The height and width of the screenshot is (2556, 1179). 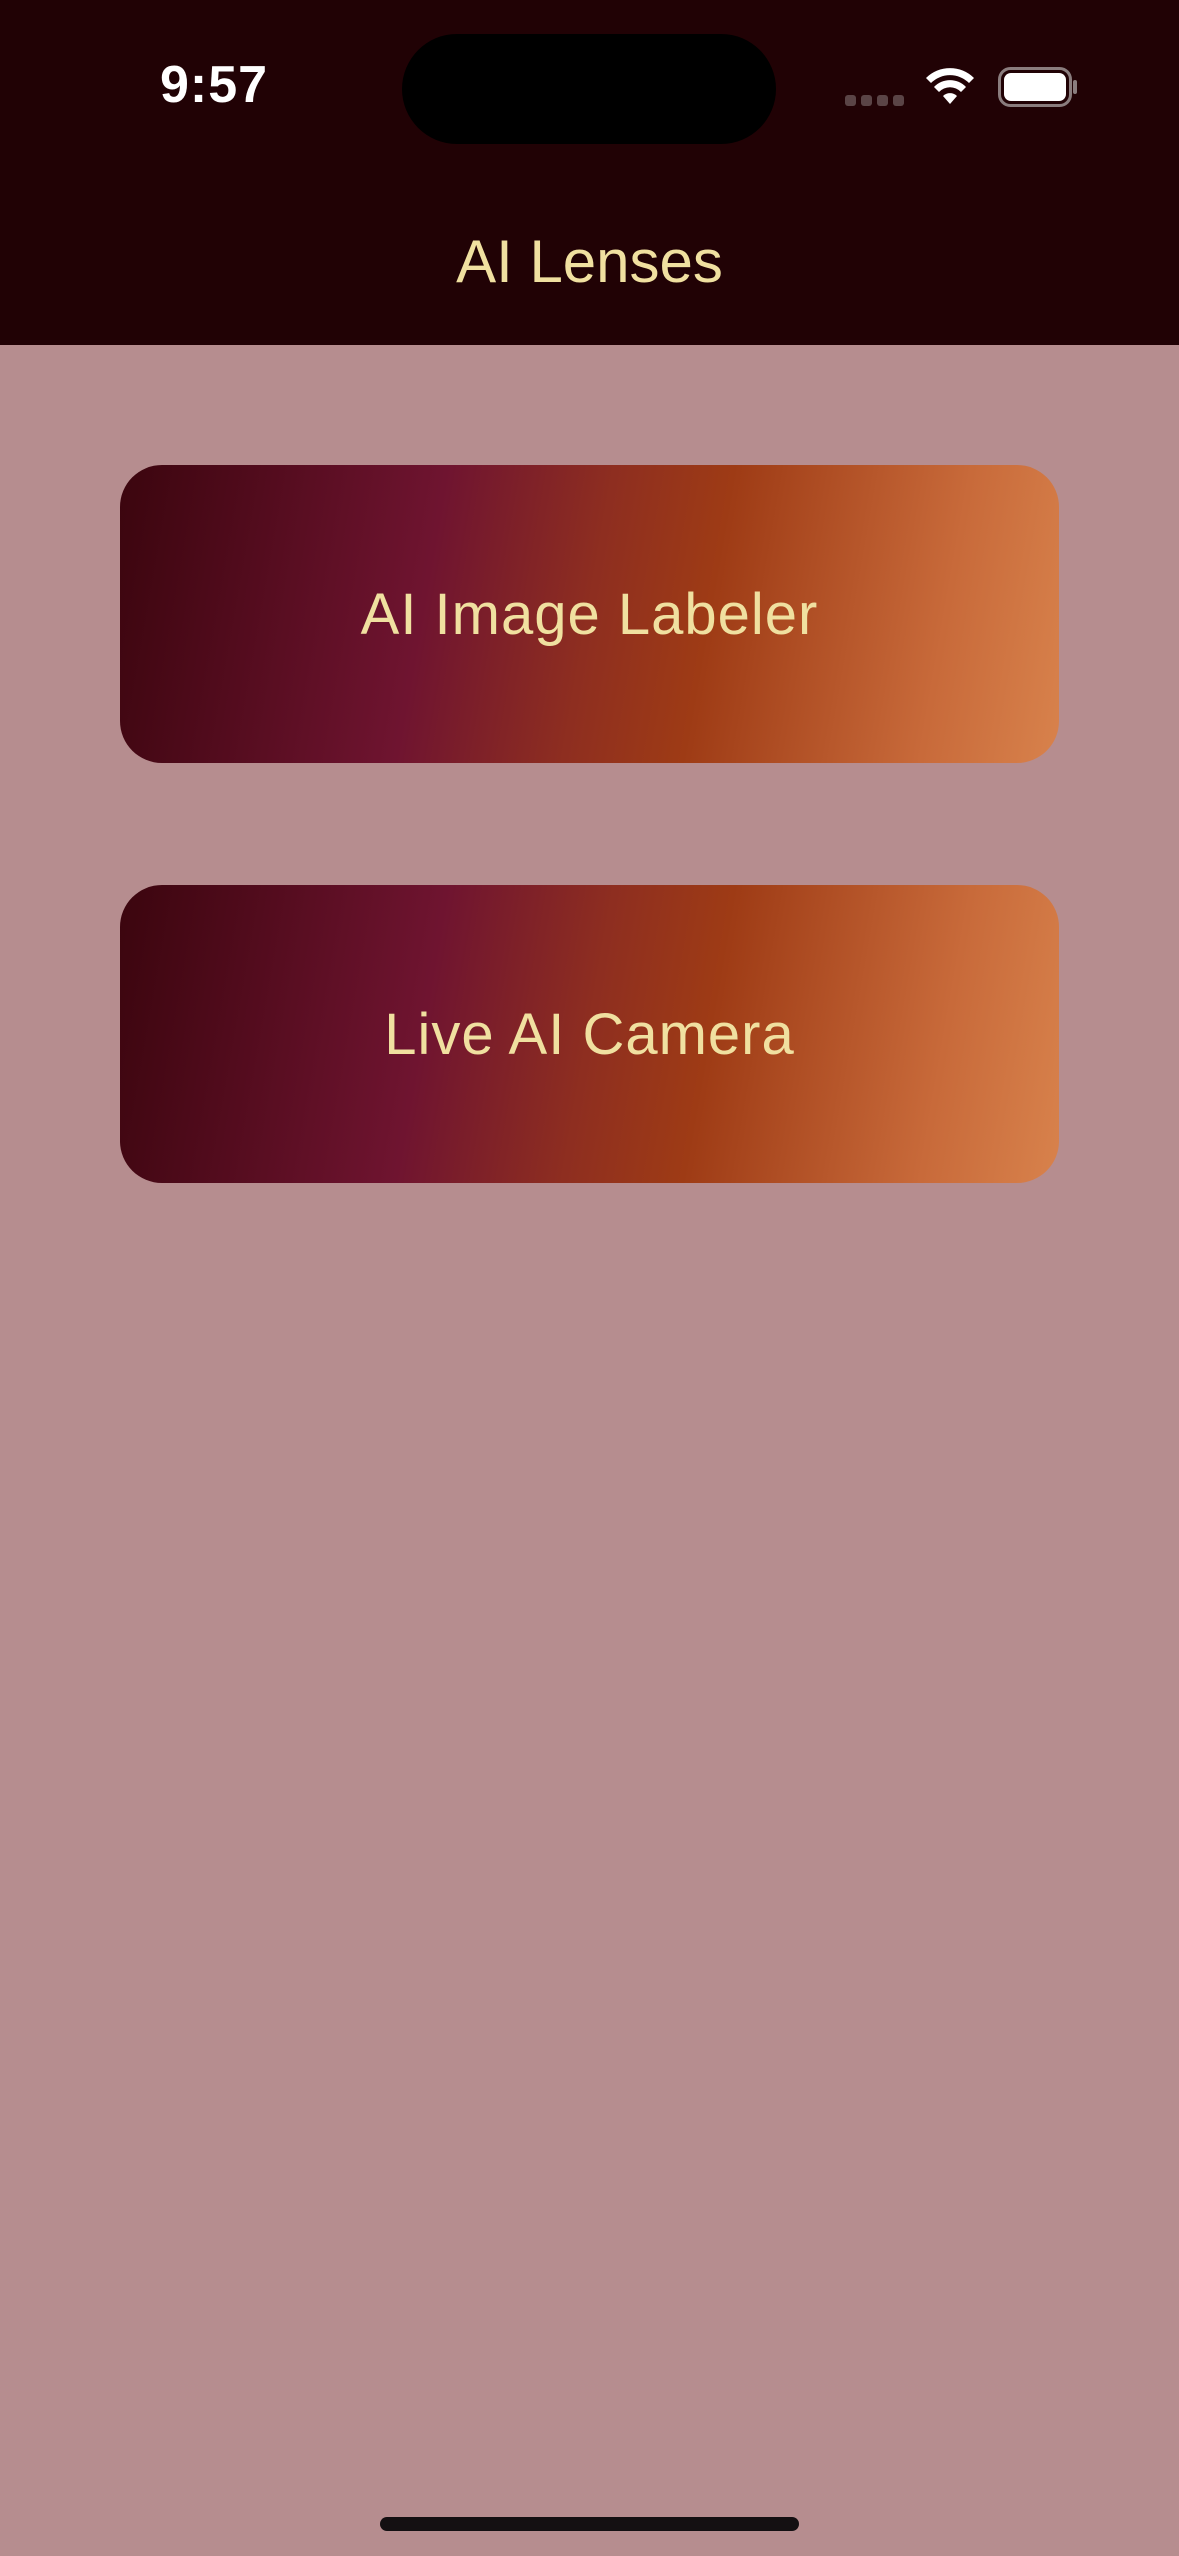 I want to click on live-ai-camera-button: Live AI Camera, so click(x=589, y=1034).